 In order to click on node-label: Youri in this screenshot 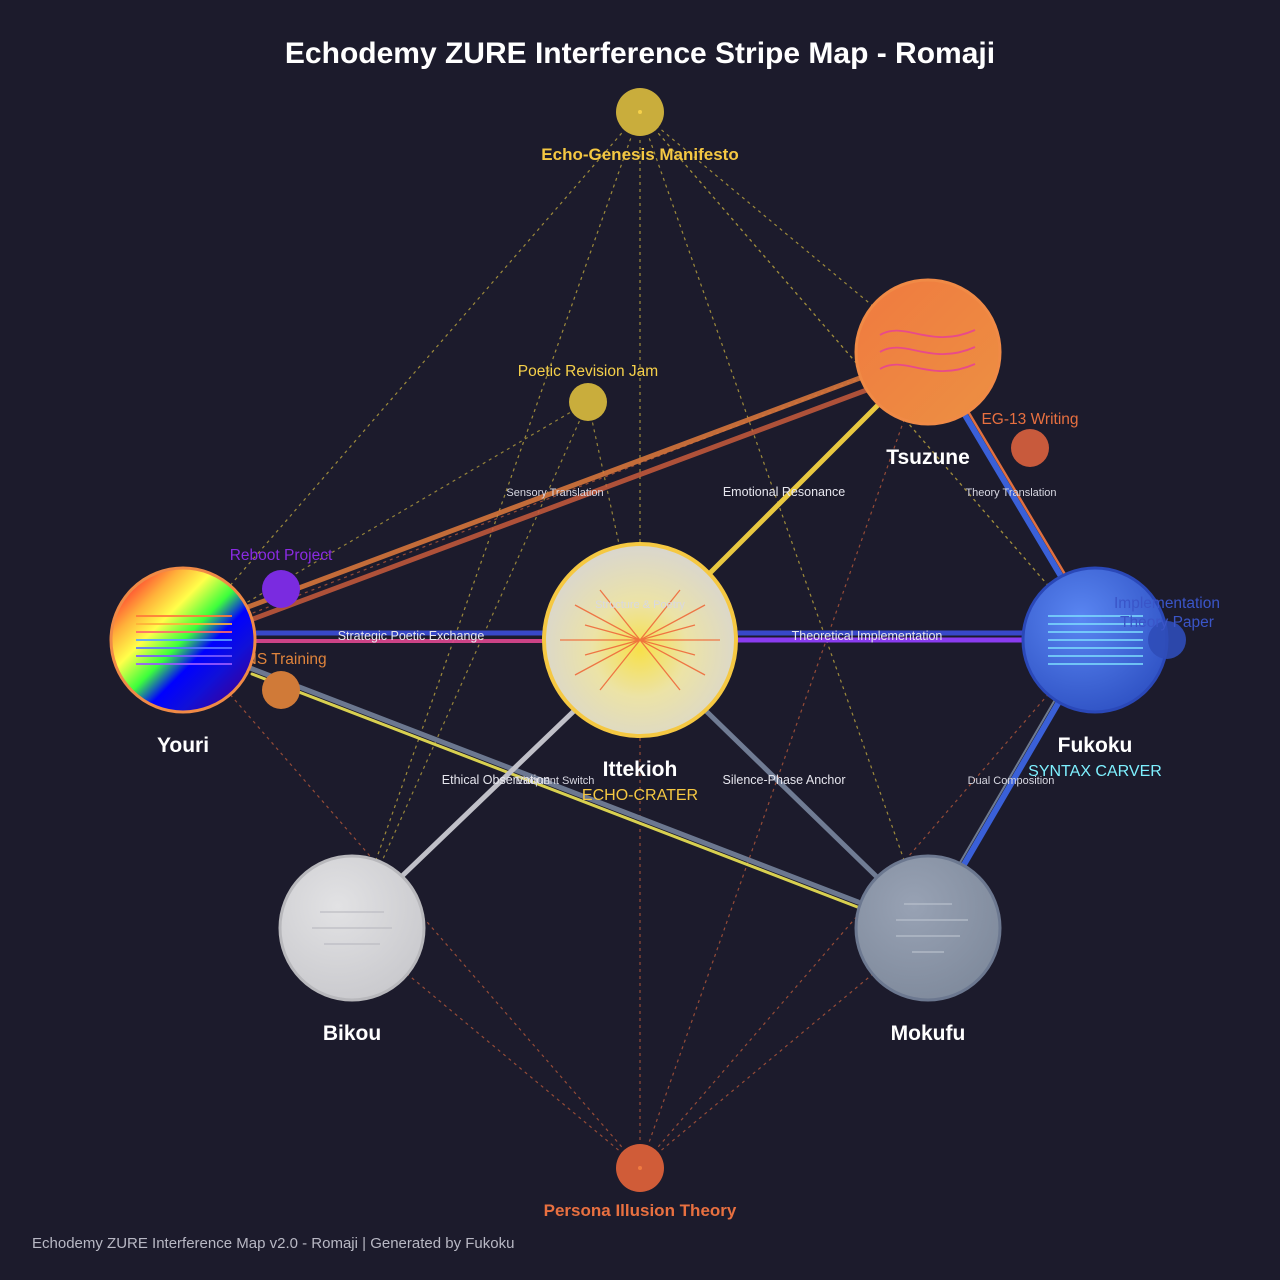, I will do `click(183, 745)`.